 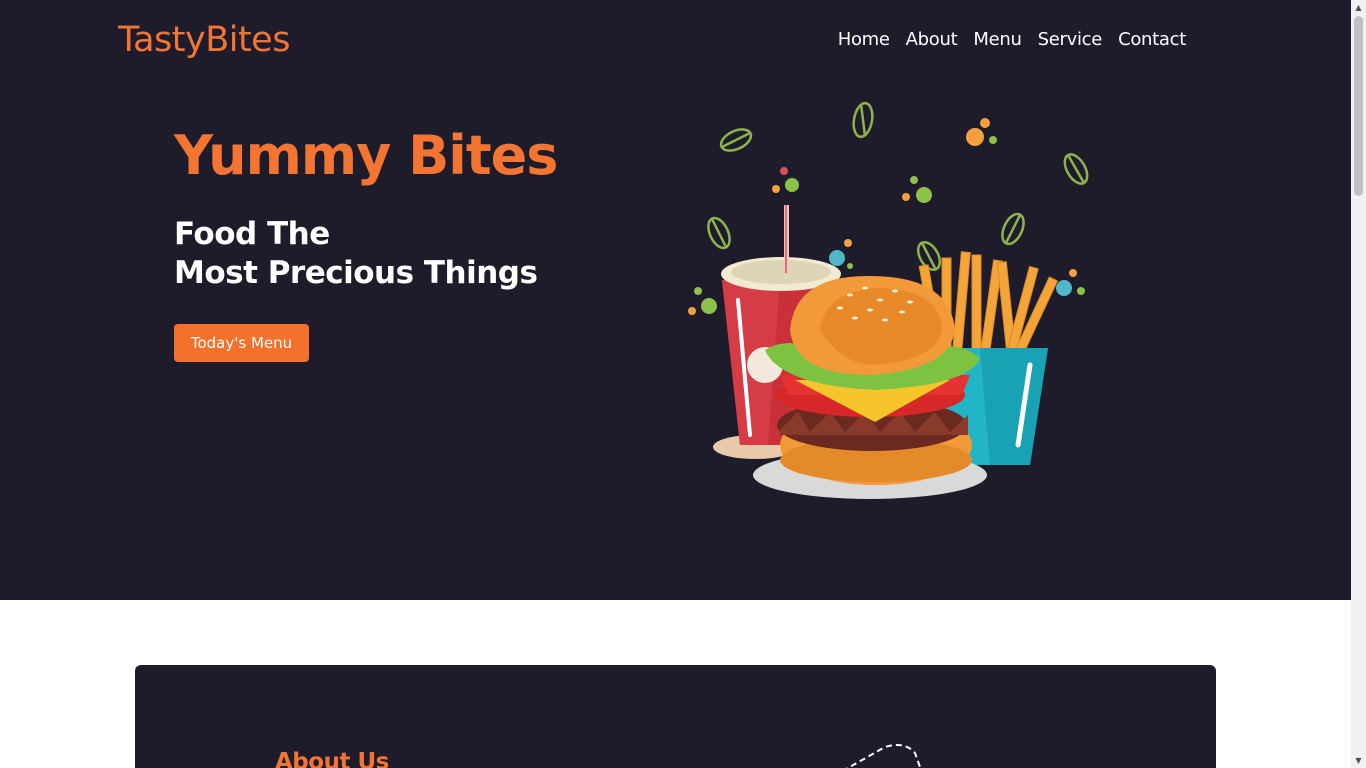 What do you see at coordinates (366, 155) in the screenshot?
I see `hero-title: Yummy Bites` at bounding box center [366, 155].